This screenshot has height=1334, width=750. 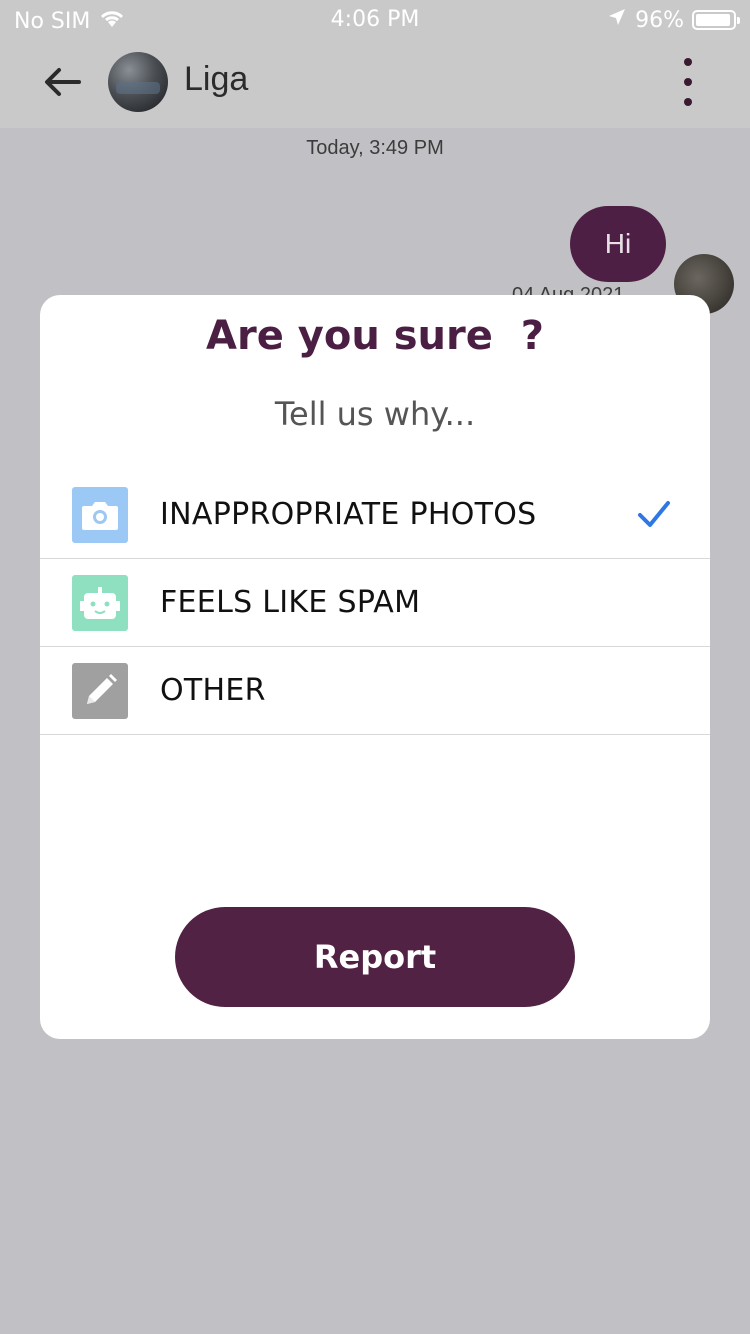 What do you see at coordinates (375, 148) in the screenshot?
I see `date-divider: Today, 3:49 PM` at bounding box center [375, 148].